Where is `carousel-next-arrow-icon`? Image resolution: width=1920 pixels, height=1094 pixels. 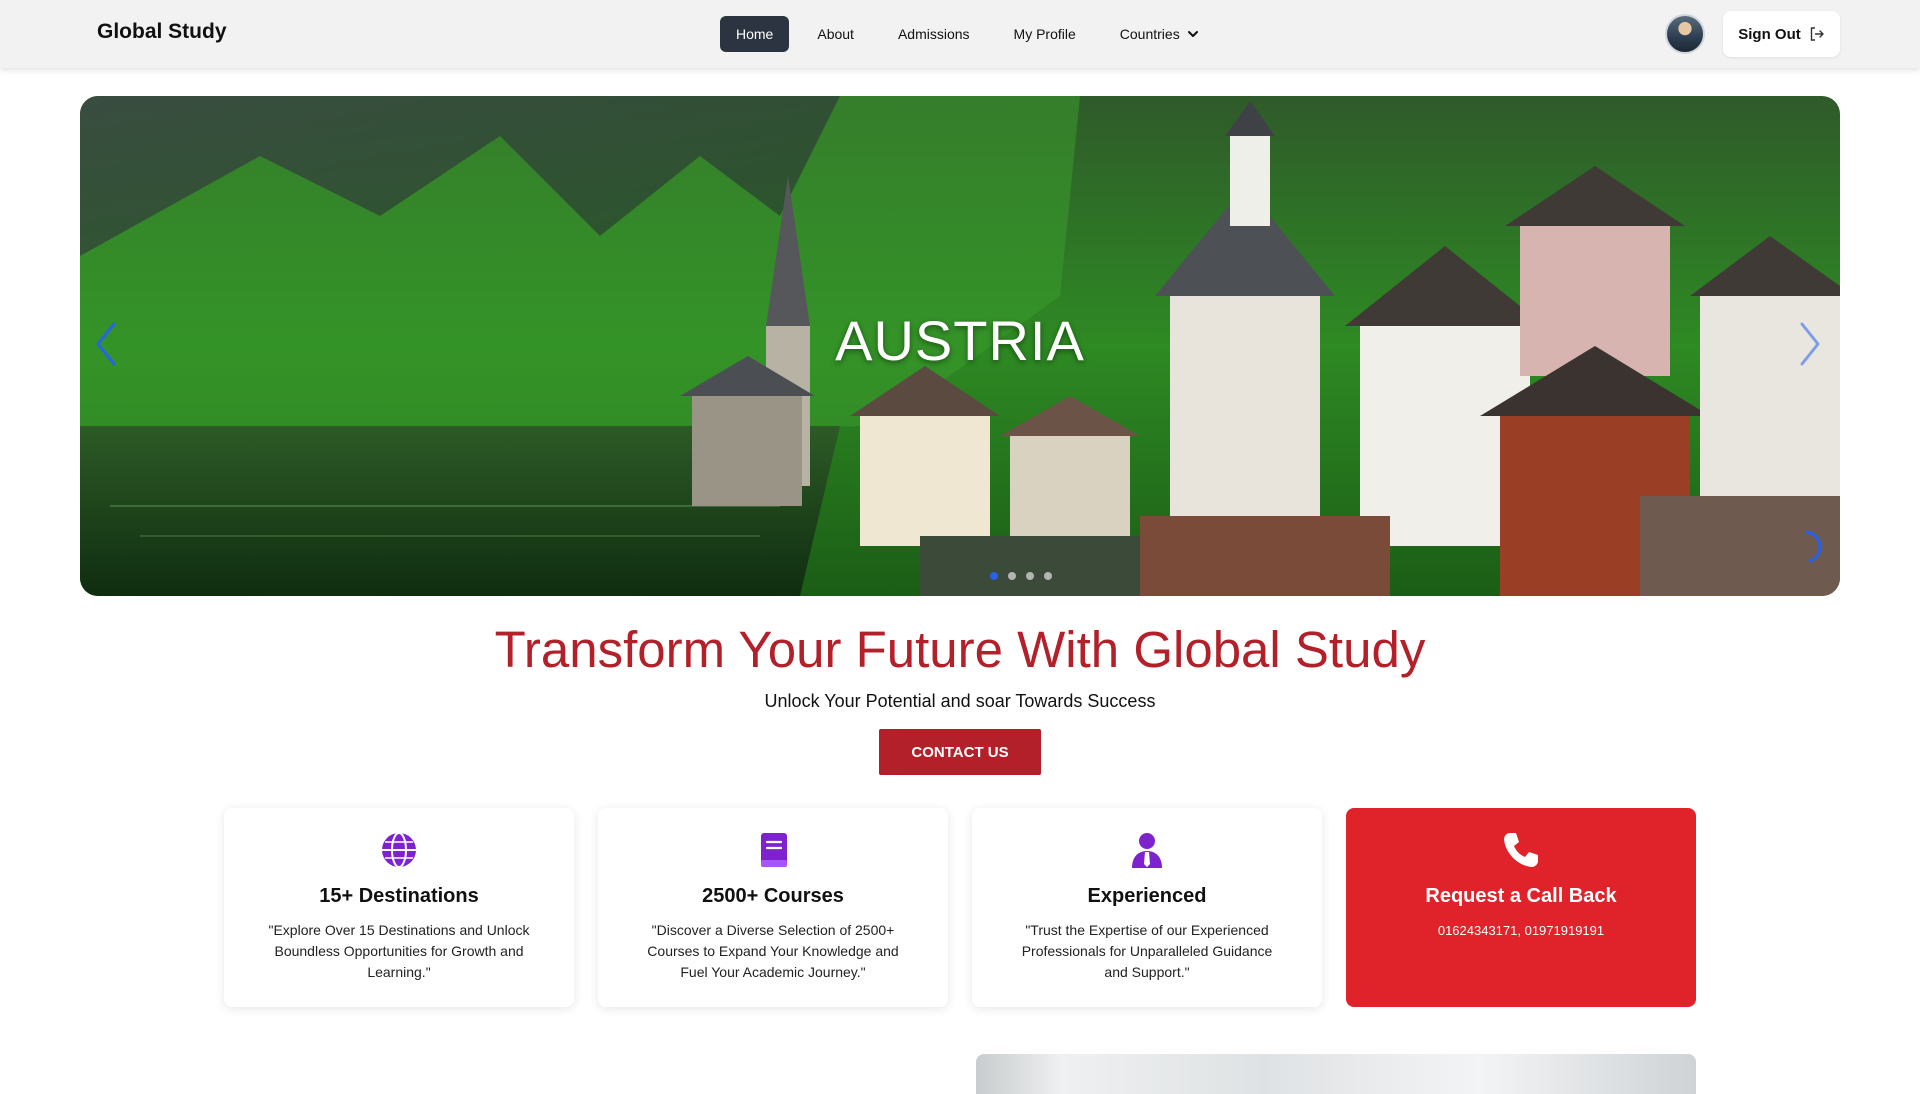
carousel-next-arrow-icon is located at coordinates (1810, 344).